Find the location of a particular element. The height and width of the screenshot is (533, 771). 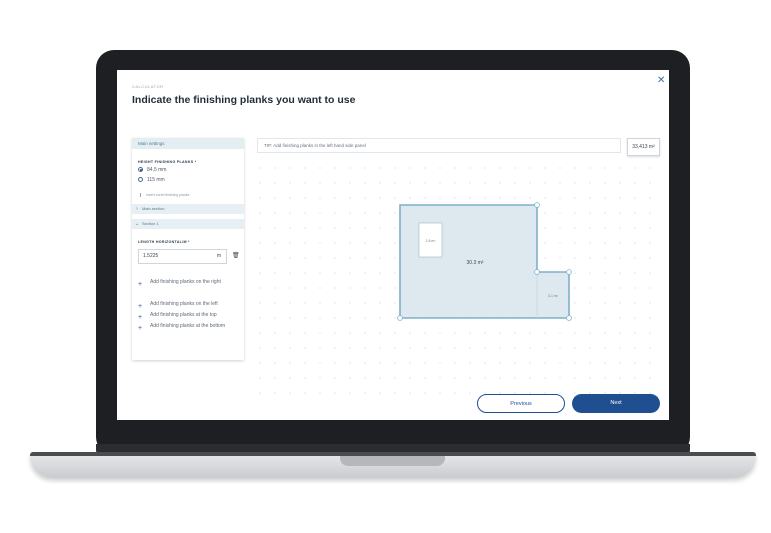

page-kicker: CALCULATOR is located at coordinates (148, 86).